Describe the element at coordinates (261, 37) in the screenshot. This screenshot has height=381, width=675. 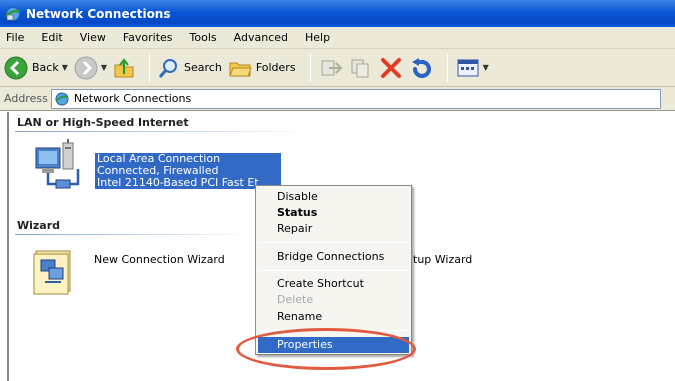
I see `menu-advanced: Advanced` at that location.